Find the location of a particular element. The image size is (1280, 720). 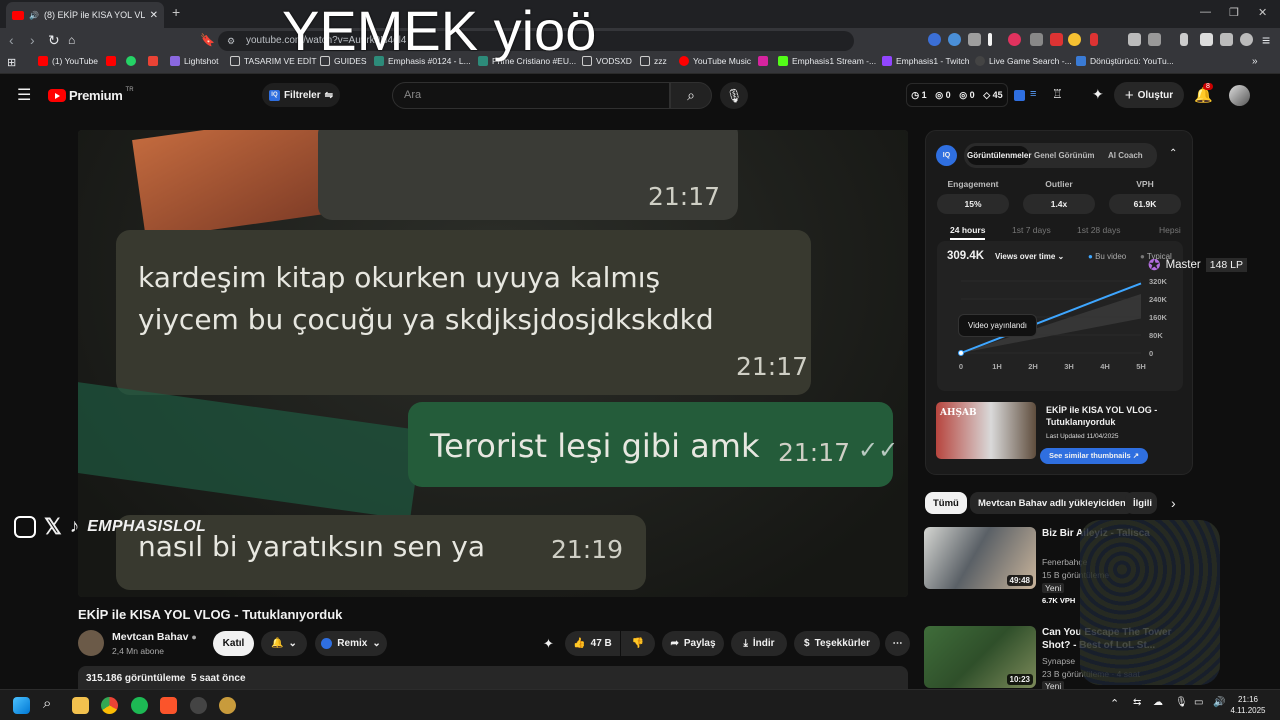

avatar is located at coordinates (1239, 95).